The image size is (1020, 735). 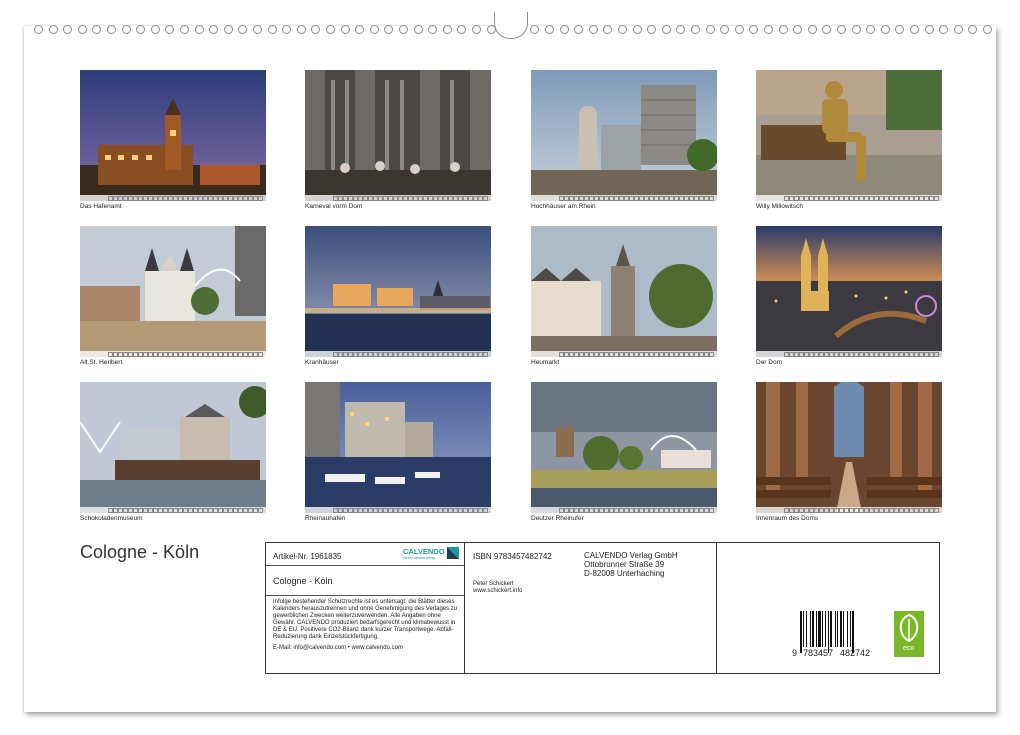 I want to click on publisher-city: D-82008 Unterhaching, so click(x=624, y=573).